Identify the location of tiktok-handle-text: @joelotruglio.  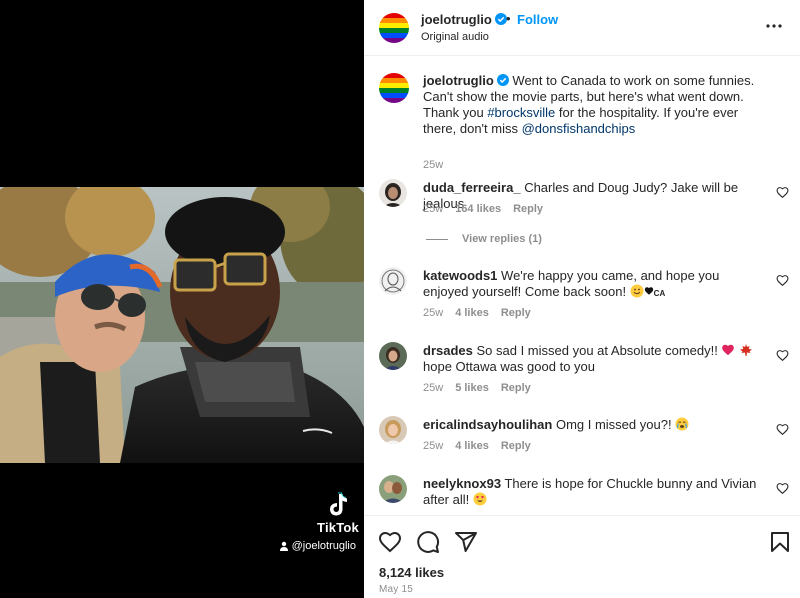
(323, 546).